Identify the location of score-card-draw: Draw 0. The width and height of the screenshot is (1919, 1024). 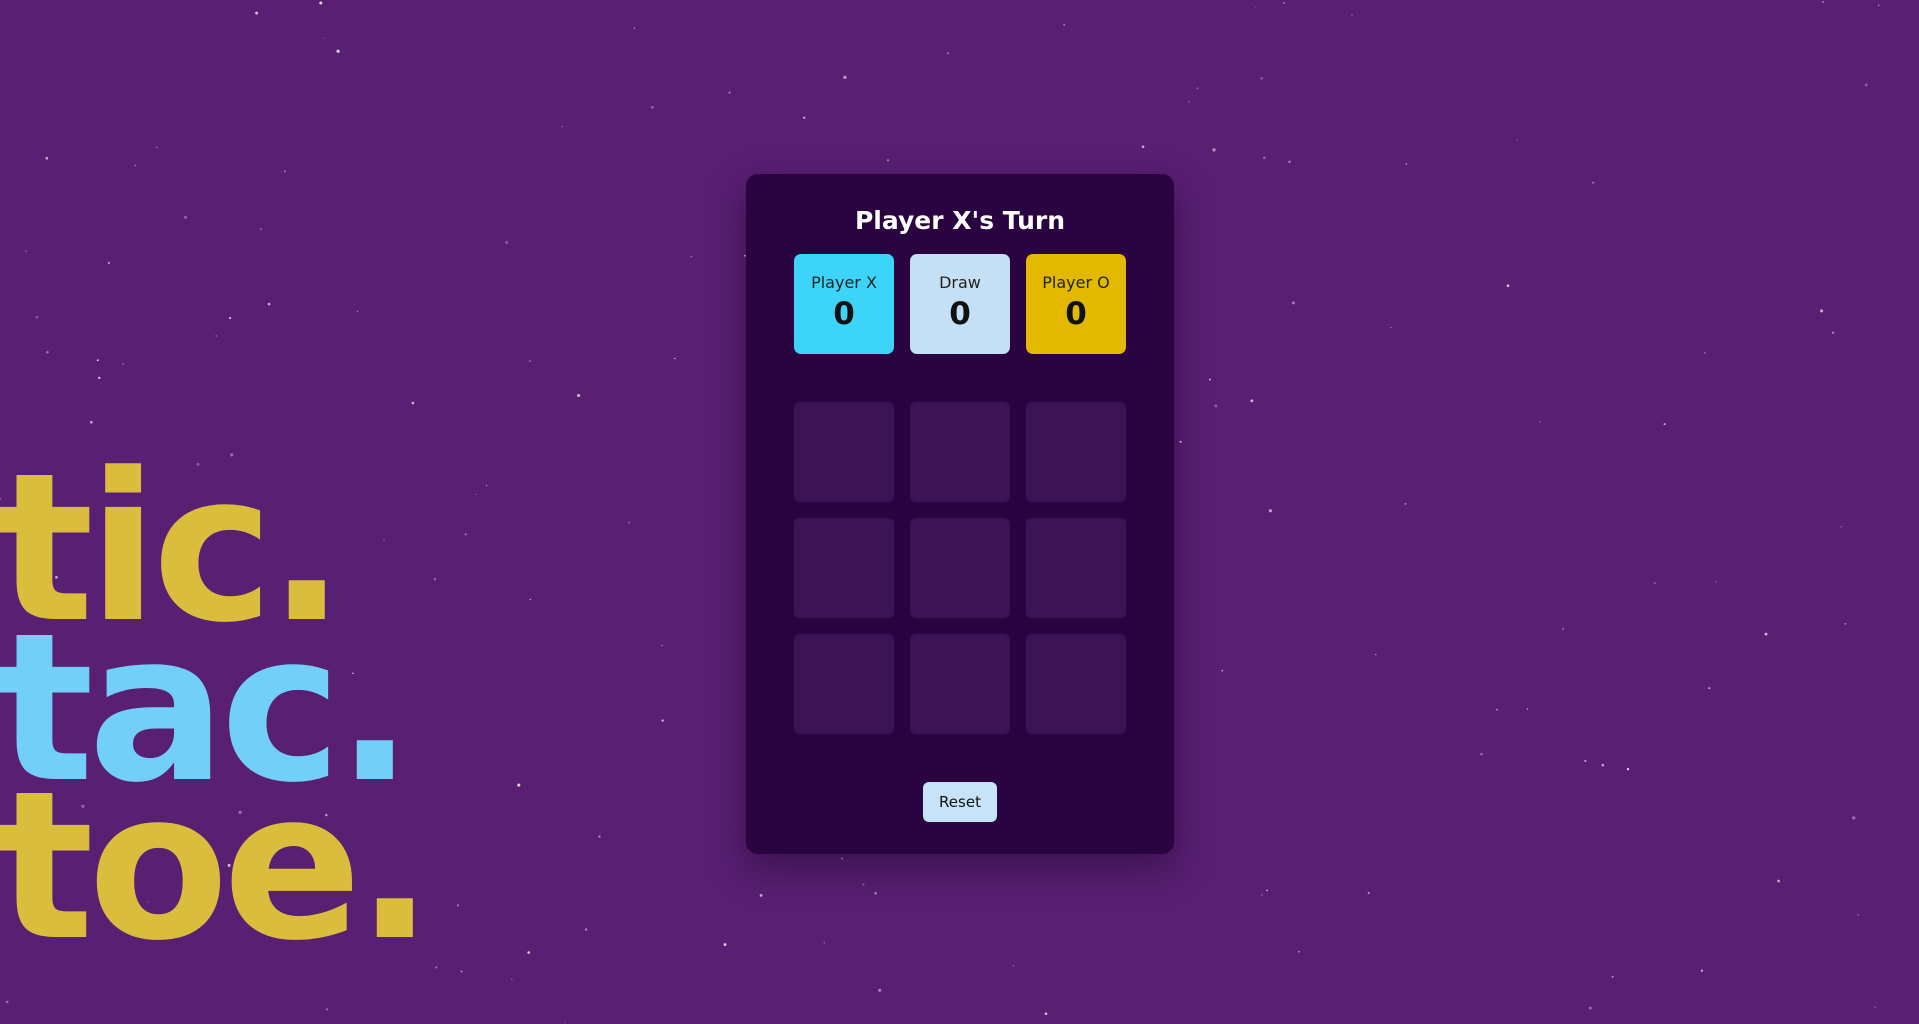
(960, 304).